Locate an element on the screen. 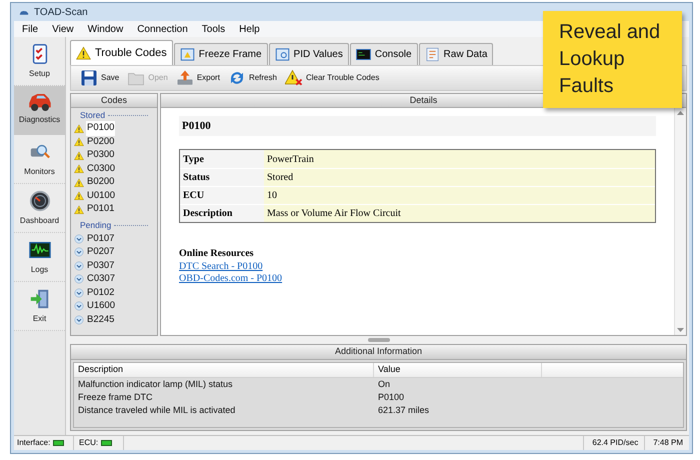 The width and height of the screenshot is (700, 460). table-cell-text: On is located at coordinates (384, 384).